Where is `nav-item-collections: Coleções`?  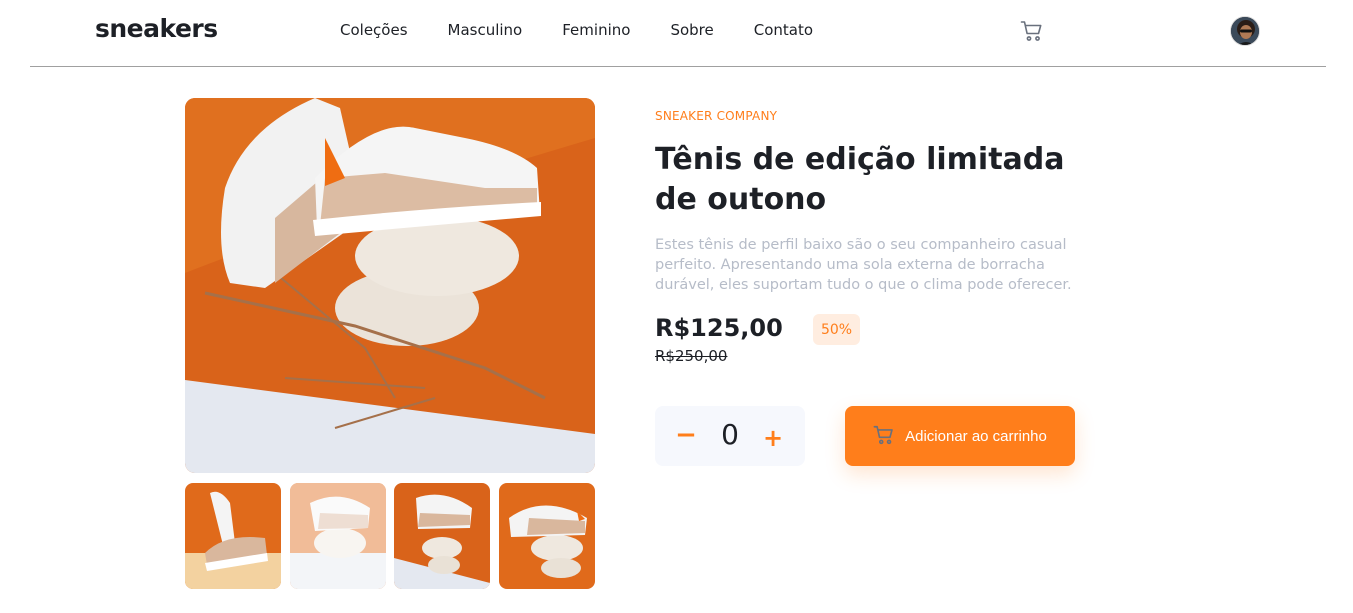 nav-item-collections: Coleções is located at coordinates (374, 30).